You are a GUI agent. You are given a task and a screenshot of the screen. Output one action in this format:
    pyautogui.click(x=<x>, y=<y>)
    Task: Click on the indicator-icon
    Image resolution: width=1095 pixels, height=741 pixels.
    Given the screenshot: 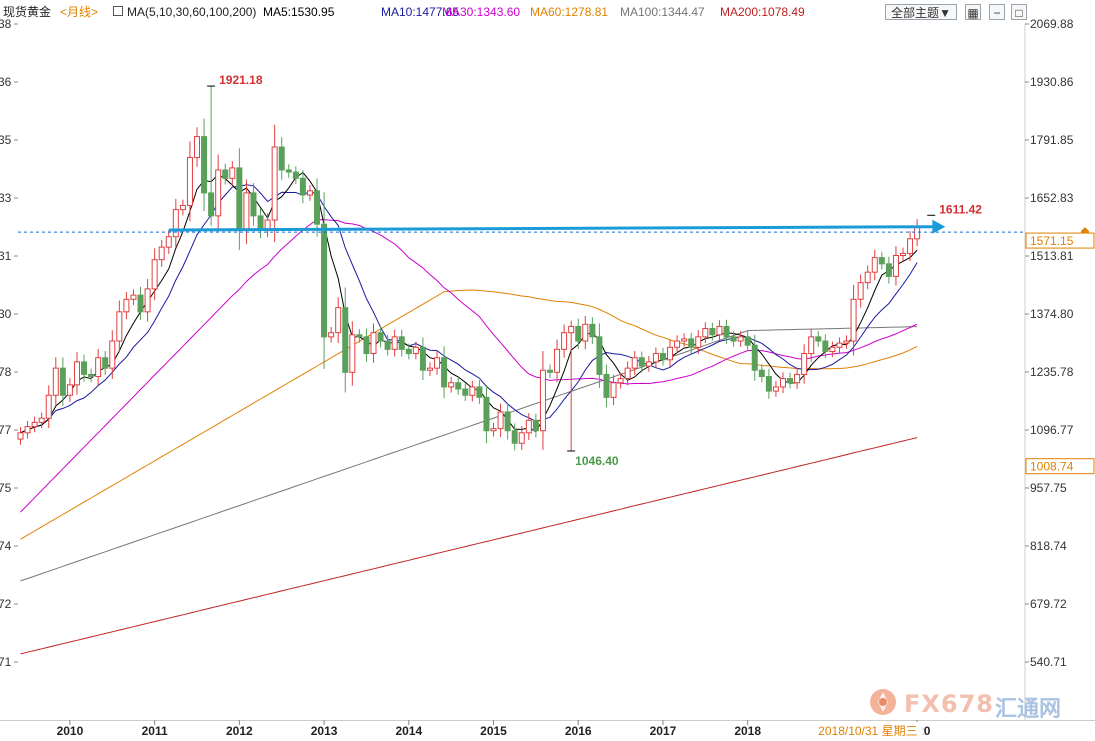 What is the action you would take?
    pyautogui.click(x=118, y=11)
    